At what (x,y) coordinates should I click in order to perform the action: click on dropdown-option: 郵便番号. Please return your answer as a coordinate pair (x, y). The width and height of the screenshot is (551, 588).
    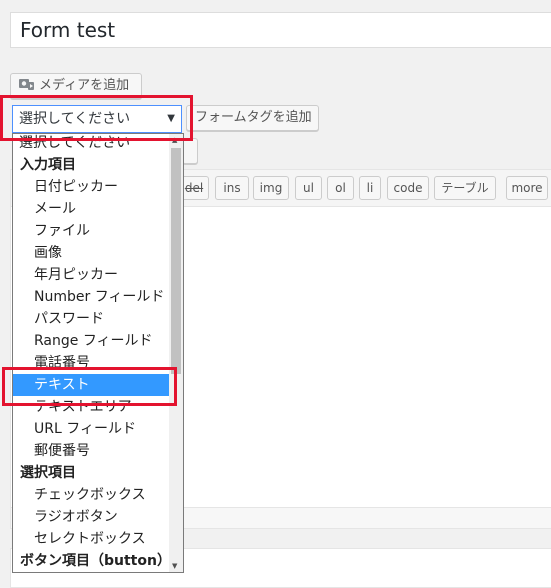
    Looking at the image, I should click on (91, 451).